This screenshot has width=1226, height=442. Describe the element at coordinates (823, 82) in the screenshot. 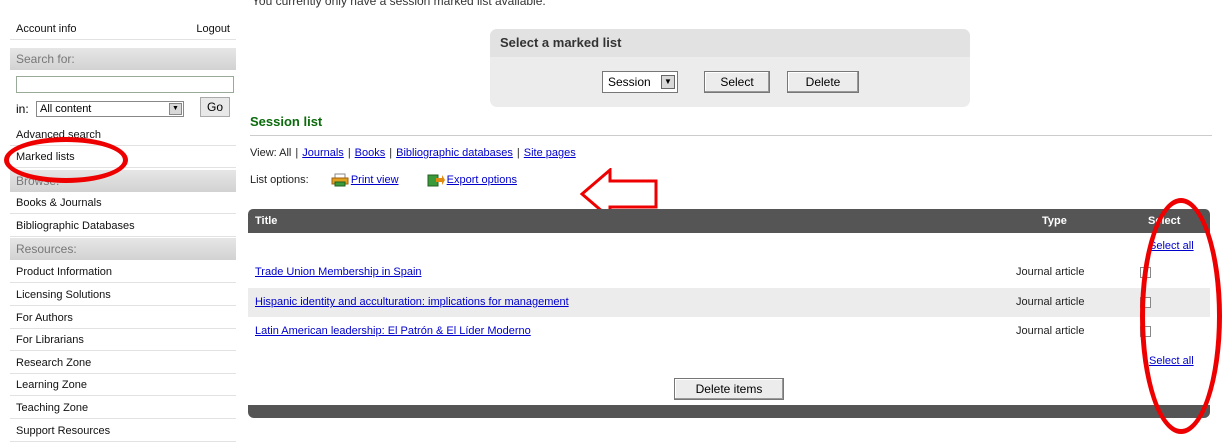

I see `delete-button: Delete` at that location.